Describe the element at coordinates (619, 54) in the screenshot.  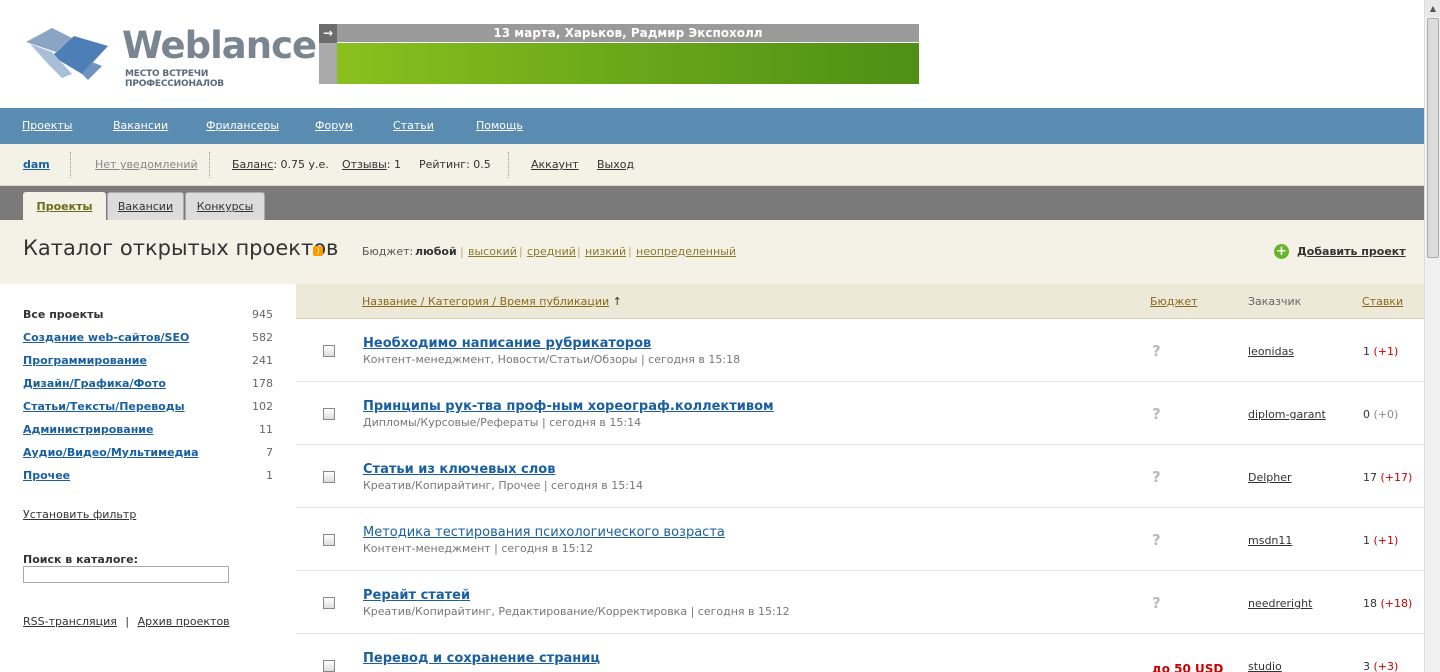
I see `event-banner: → 13 марта, Харьков, Радмир Экспохолл` at that location.